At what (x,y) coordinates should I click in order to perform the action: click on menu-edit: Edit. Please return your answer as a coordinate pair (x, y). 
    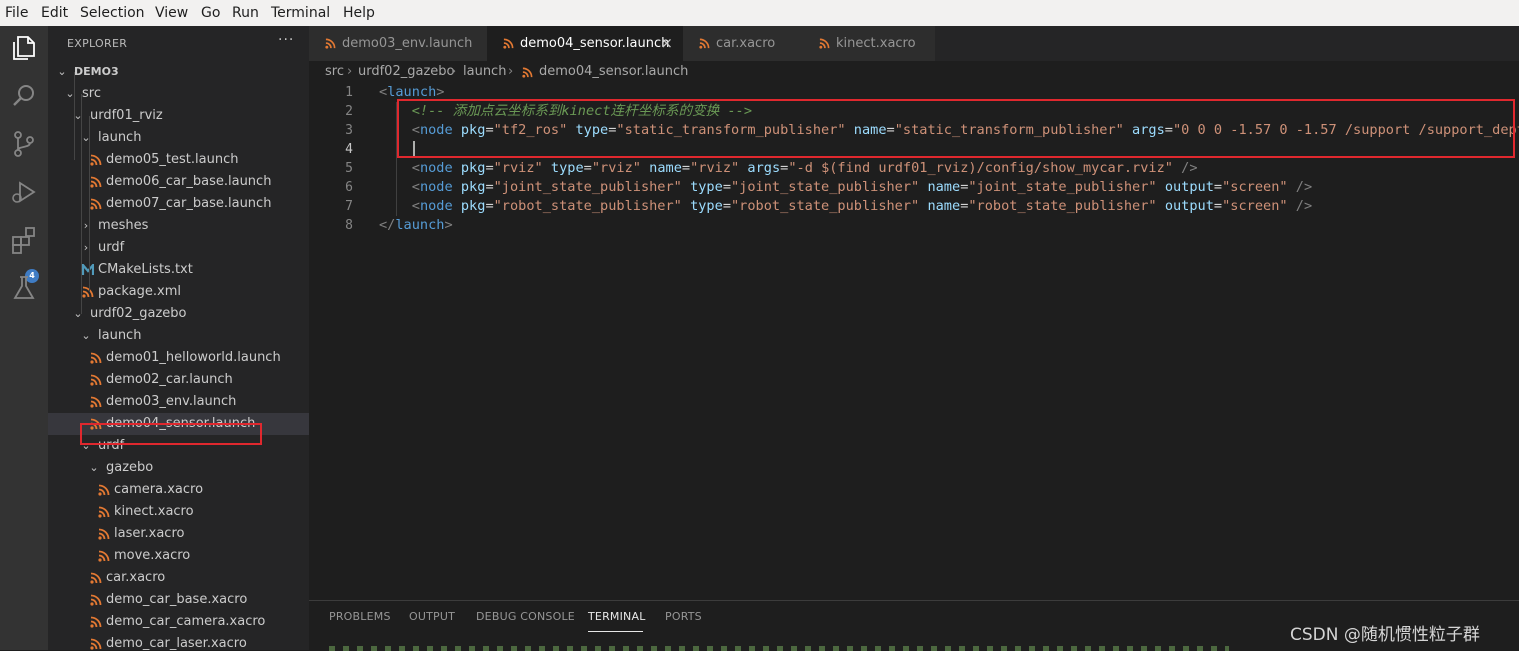
    Looking at the image, I should click on (54, 13).